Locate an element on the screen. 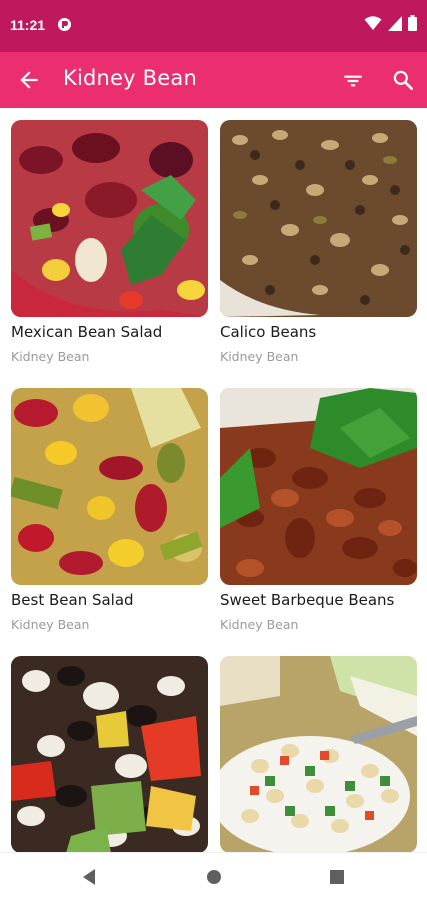 Image resolution: width=427 pixels, height=901 pixels. recipe-title: Calico Beans is located at coordinates (268, 332).